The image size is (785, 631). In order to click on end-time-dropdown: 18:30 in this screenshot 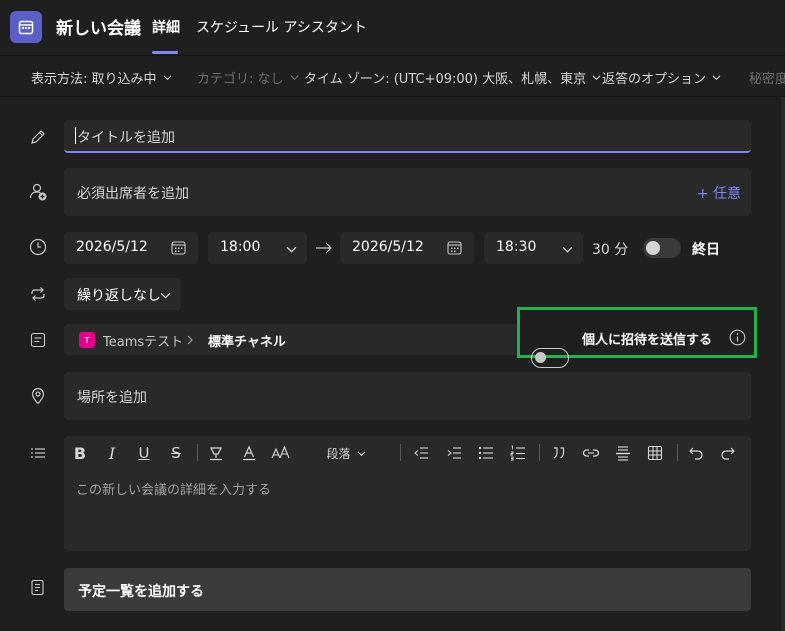, I will do `click(533, 248)`.